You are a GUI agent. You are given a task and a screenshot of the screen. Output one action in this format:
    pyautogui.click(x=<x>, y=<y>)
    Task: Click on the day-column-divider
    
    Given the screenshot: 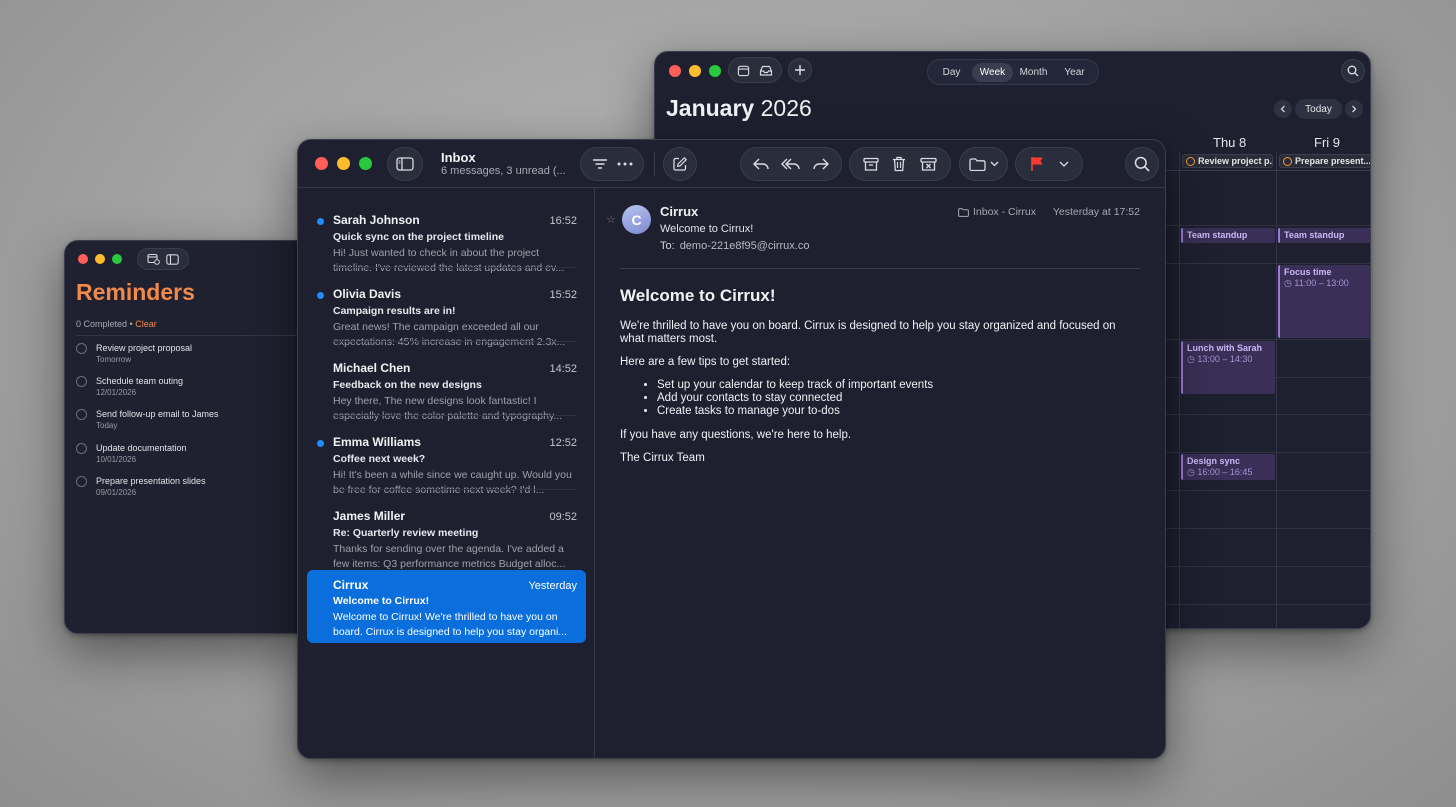 What is the action you would take?
    pyautogui.click(x=1276, y=390)
    